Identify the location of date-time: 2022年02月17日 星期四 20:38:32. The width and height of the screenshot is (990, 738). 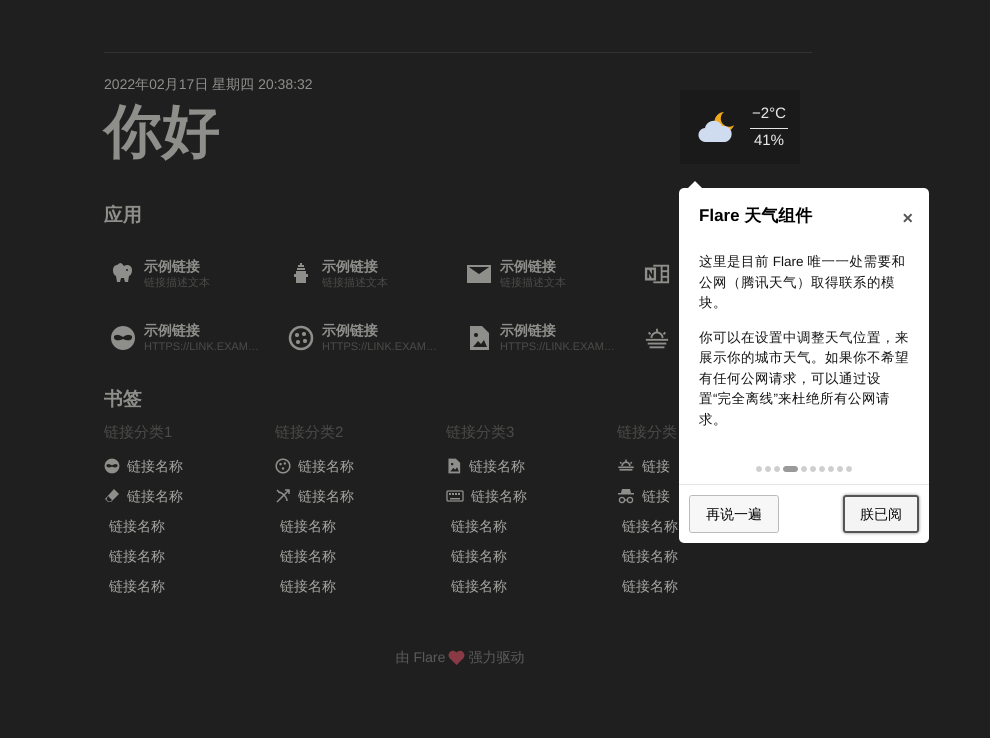
(208, 84).